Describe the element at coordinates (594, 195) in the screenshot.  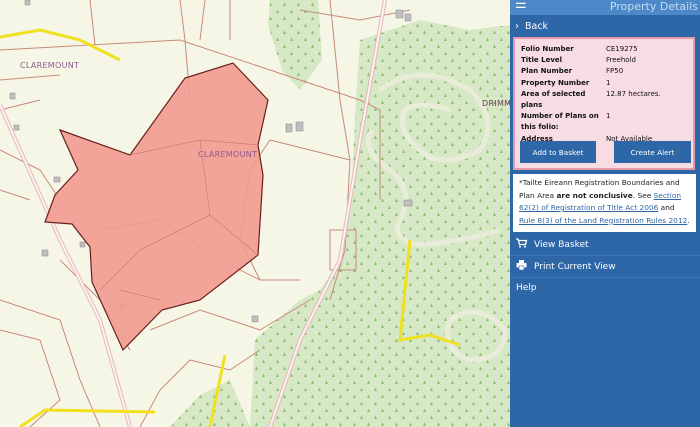
I see `notice-bold: are not conclusive` at that location.